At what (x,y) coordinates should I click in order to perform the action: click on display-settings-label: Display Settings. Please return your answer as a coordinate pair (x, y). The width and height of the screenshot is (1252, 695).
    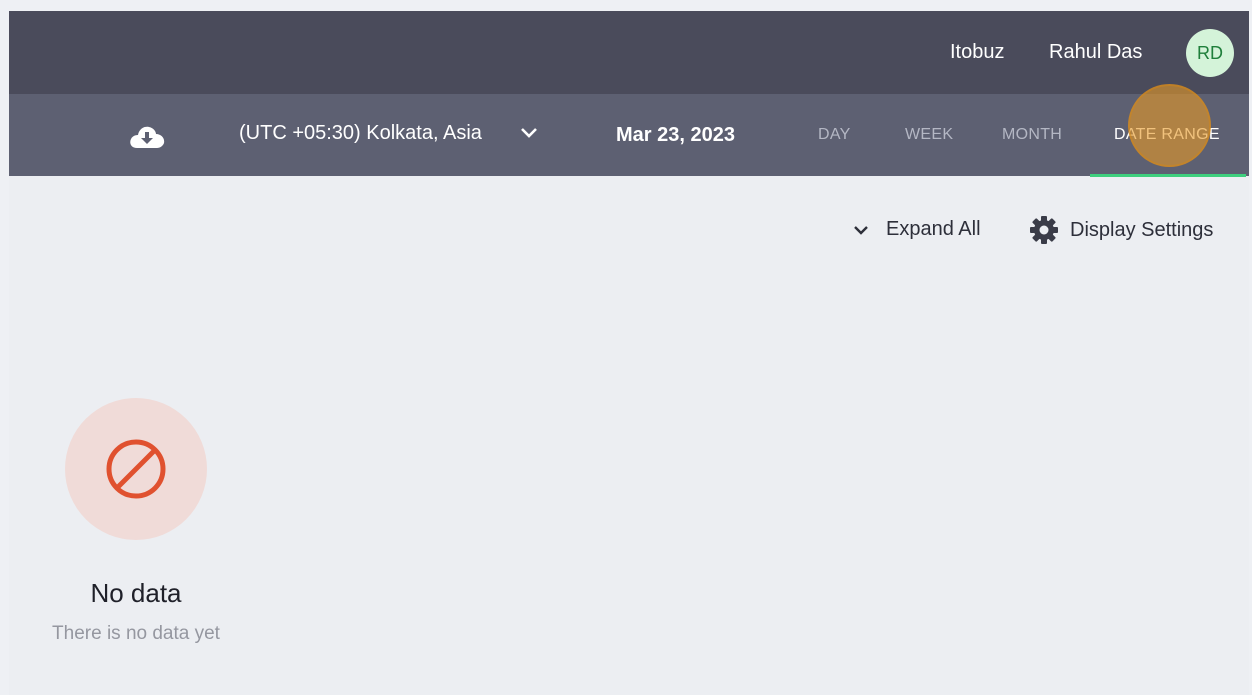
    Looking at the image, I should click on (1142, 229).